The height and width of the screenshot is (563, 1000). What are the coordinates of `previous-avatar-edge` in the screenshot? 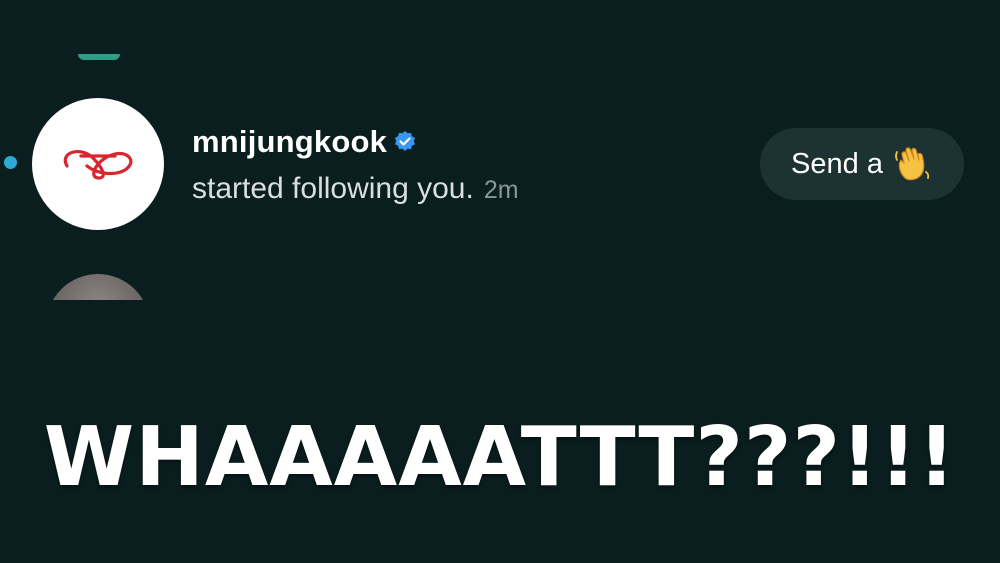 It's located at (99, 57).